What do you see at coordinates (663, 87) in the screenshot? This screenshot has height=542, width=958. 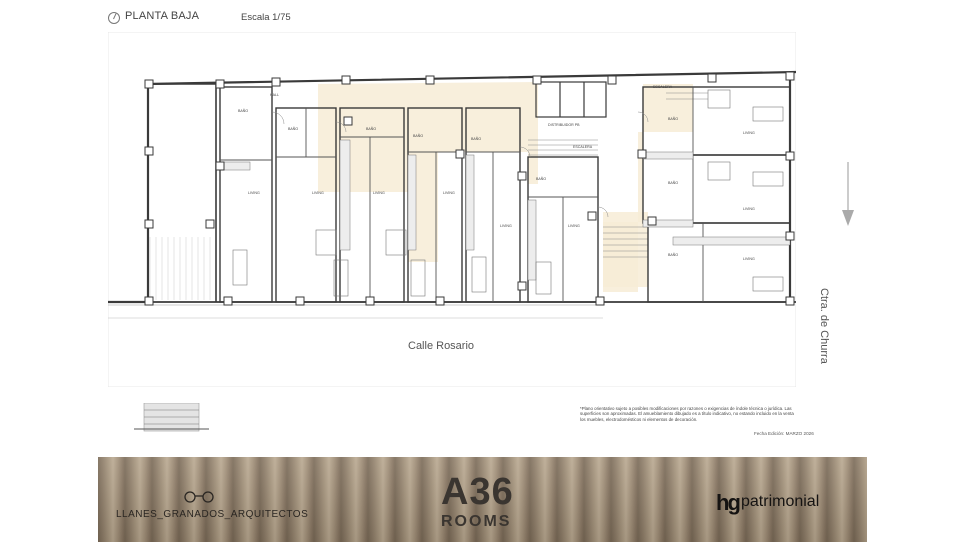 I see `label-escalera: ESCALERA` at bounding box center [663, 87].